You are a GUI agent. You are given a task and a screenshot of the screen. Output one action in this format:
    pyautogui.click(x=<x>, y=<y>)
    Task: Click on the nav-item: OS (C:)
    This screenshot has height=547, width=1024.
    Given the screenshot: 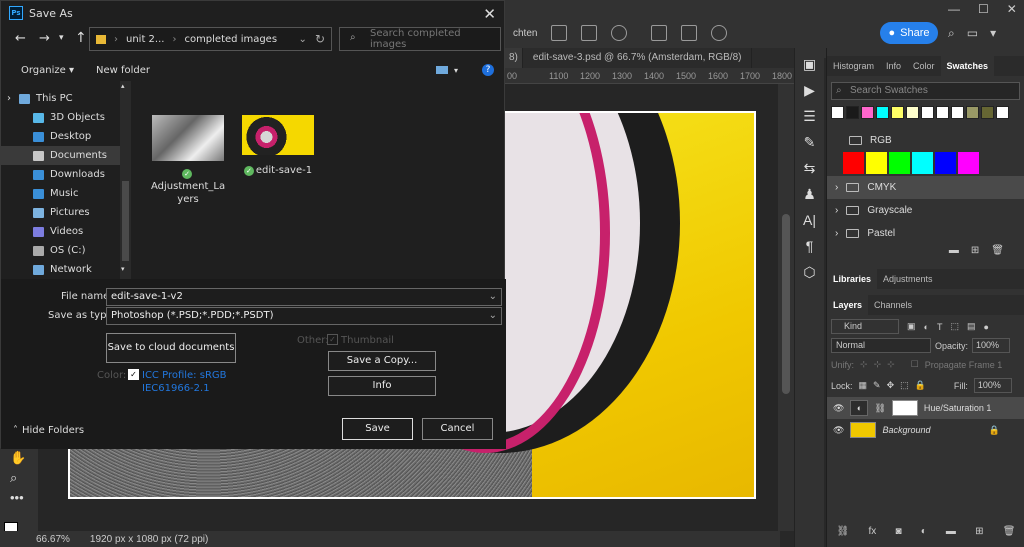 What is the action you would take?
    pyautogui.click(x=66, y=250)
    